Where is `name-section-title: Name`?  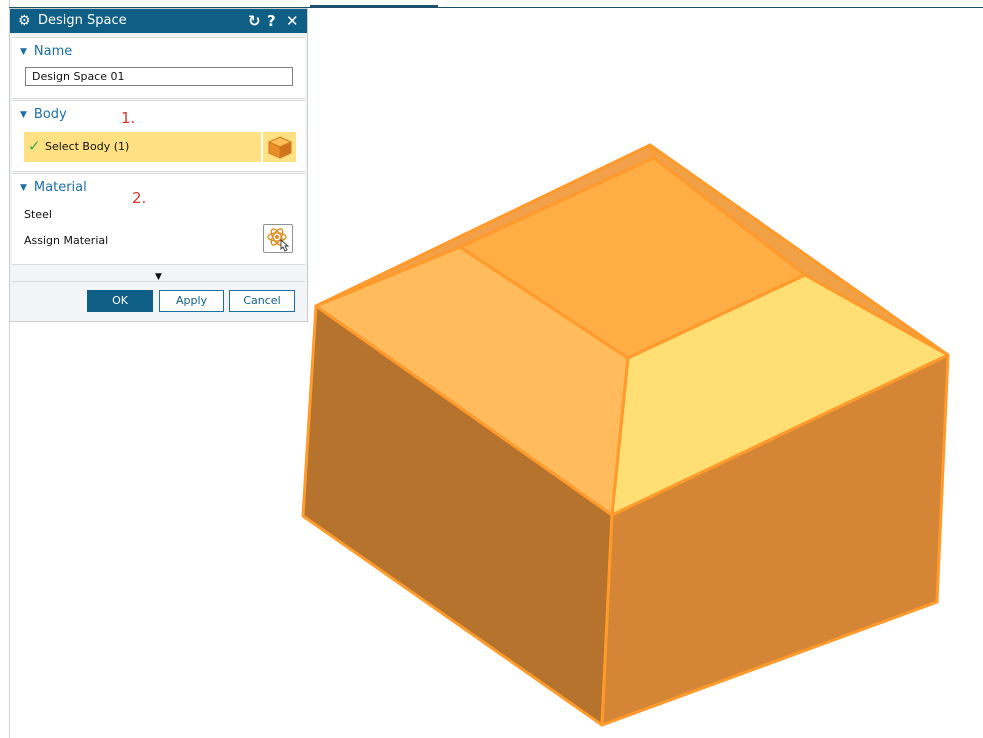 name-section-title: Name is located at coordinates (53, 51).